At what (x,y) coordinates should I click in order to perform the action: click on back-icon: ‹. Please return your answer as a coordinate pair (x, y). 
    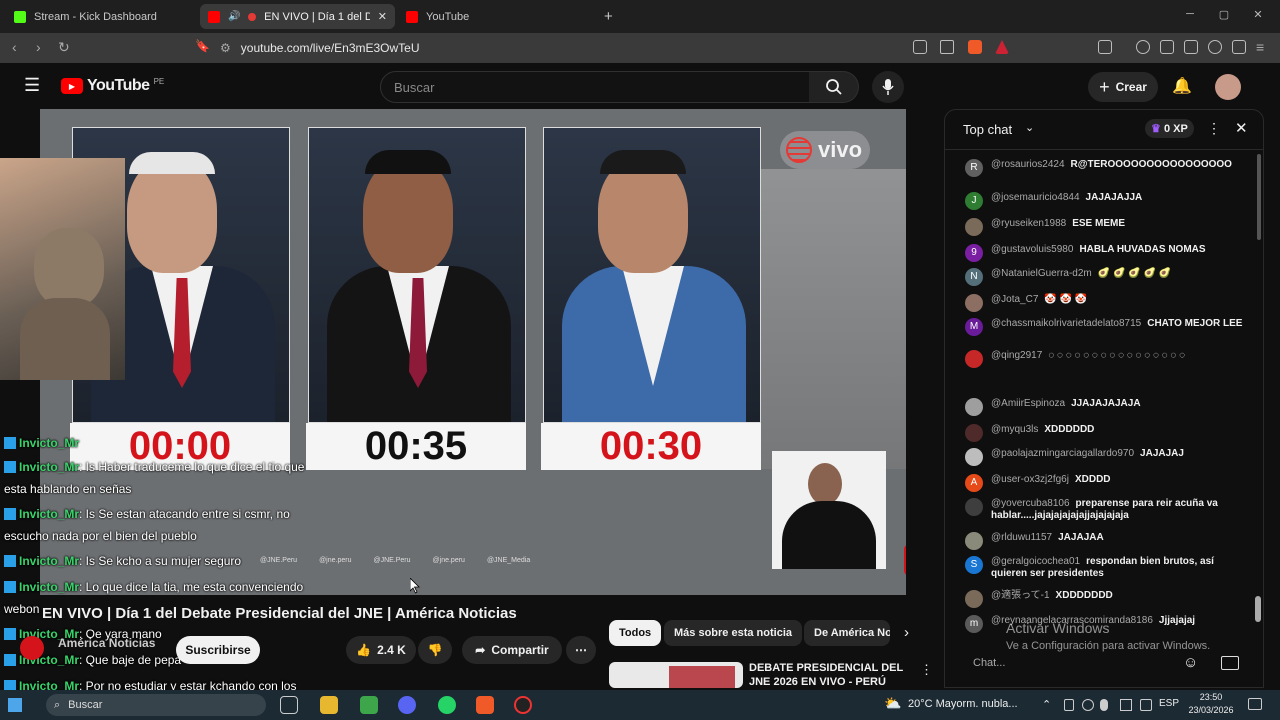
    Looking at the image, I should click on (14, 47).